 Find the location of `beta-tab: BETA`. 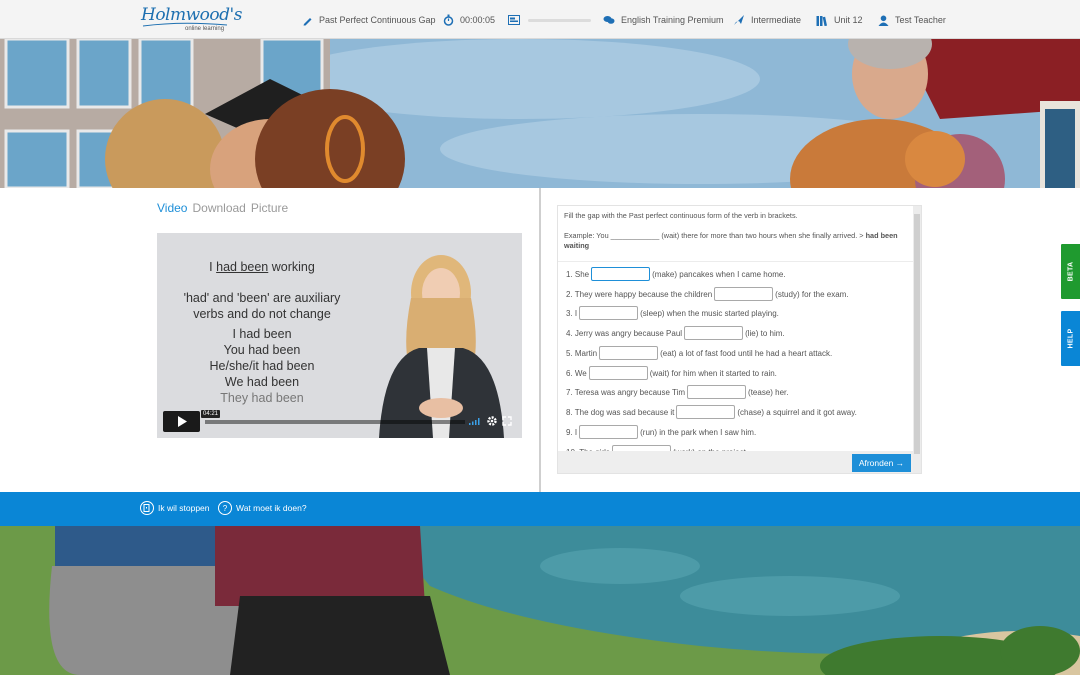

beta-tab: BETA is located at coordinates (1069, 271).